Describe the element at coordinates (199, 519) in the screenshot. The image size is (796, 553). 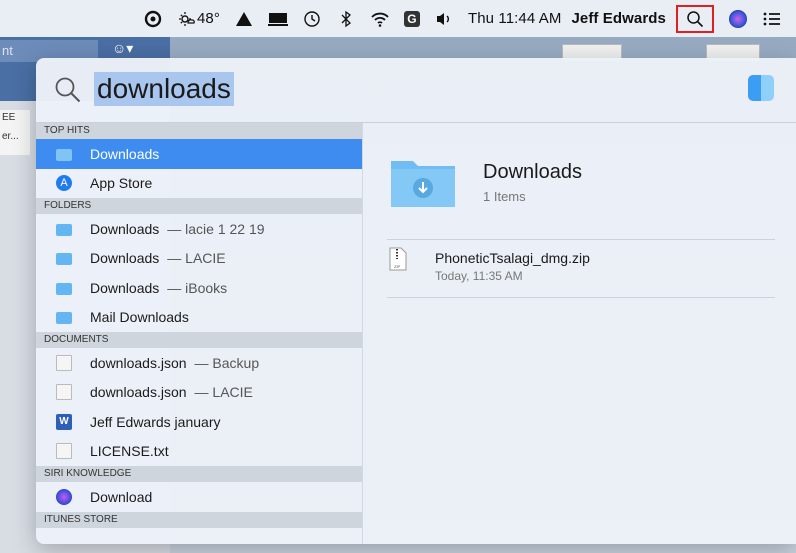
I see `section-header-itunes-store: ITUNES STORE` at that location.